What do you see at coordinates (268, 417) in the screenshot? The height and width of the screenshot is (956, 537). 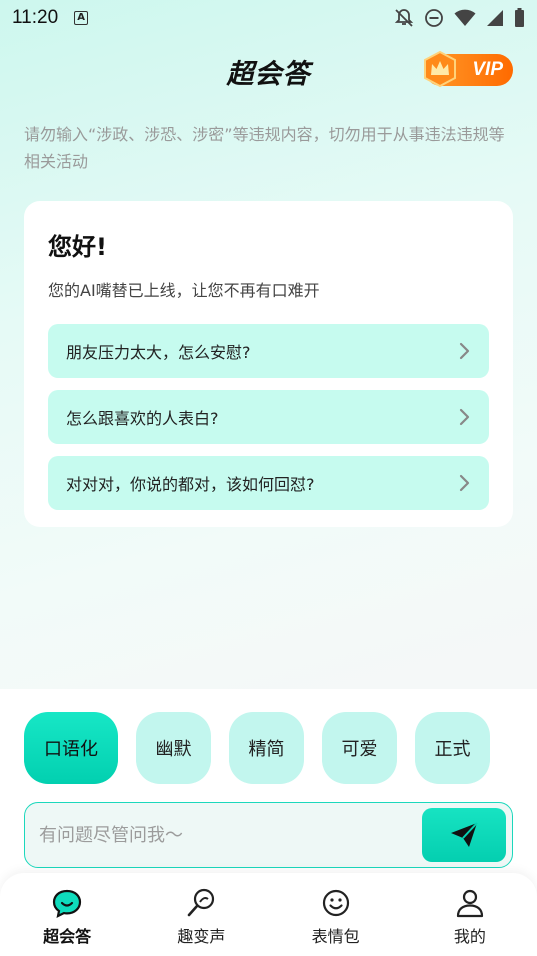 I see `suggestion-item: 怎么跟喜欢的人表白?` at bounding box center [268, 417].